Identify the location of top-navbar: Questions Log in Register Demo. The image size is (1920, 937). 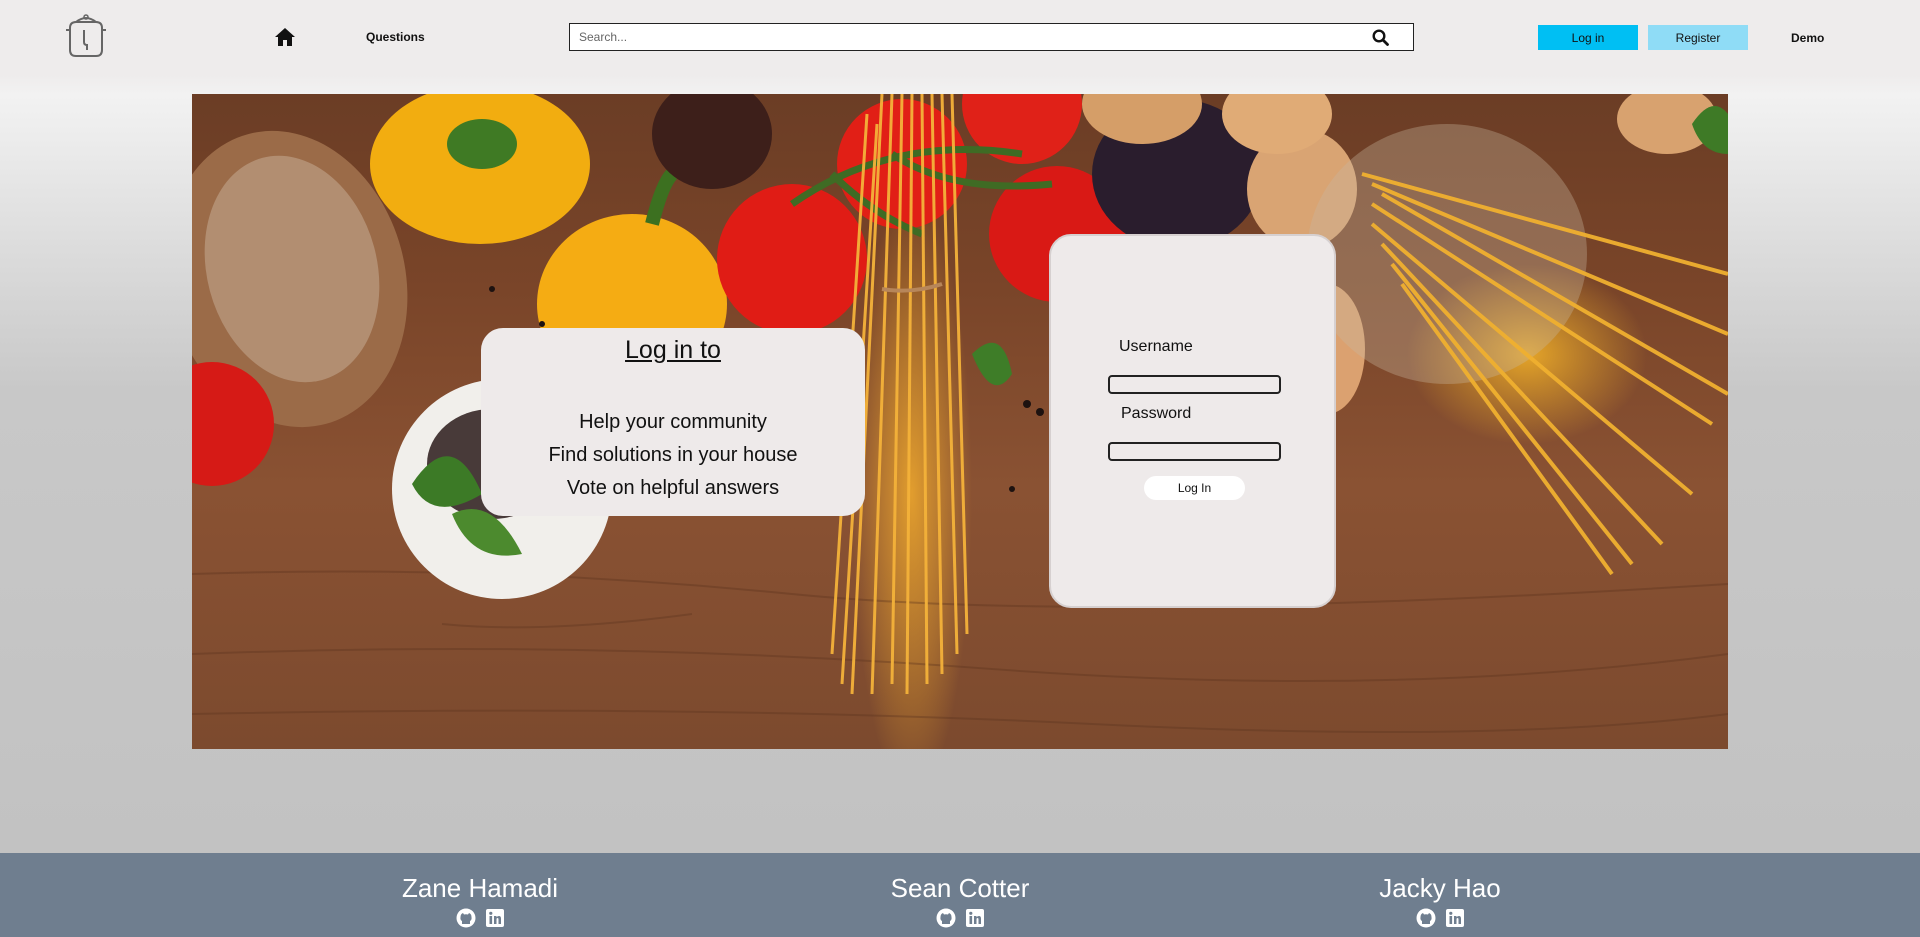
(960, 37).